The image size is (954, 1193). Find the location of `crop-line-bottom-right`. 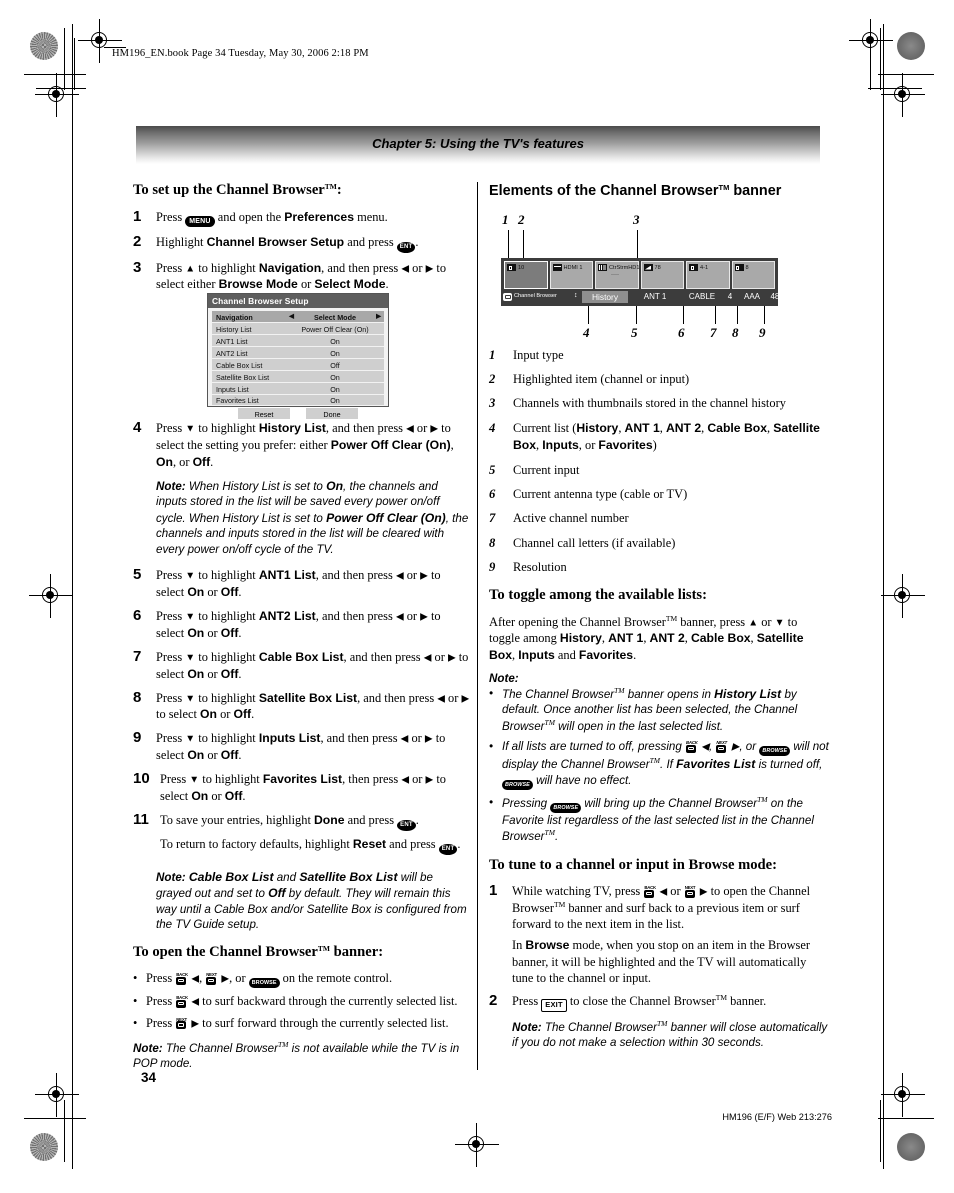

crop-line-bottom-right is located at coordinates (906, 1118).